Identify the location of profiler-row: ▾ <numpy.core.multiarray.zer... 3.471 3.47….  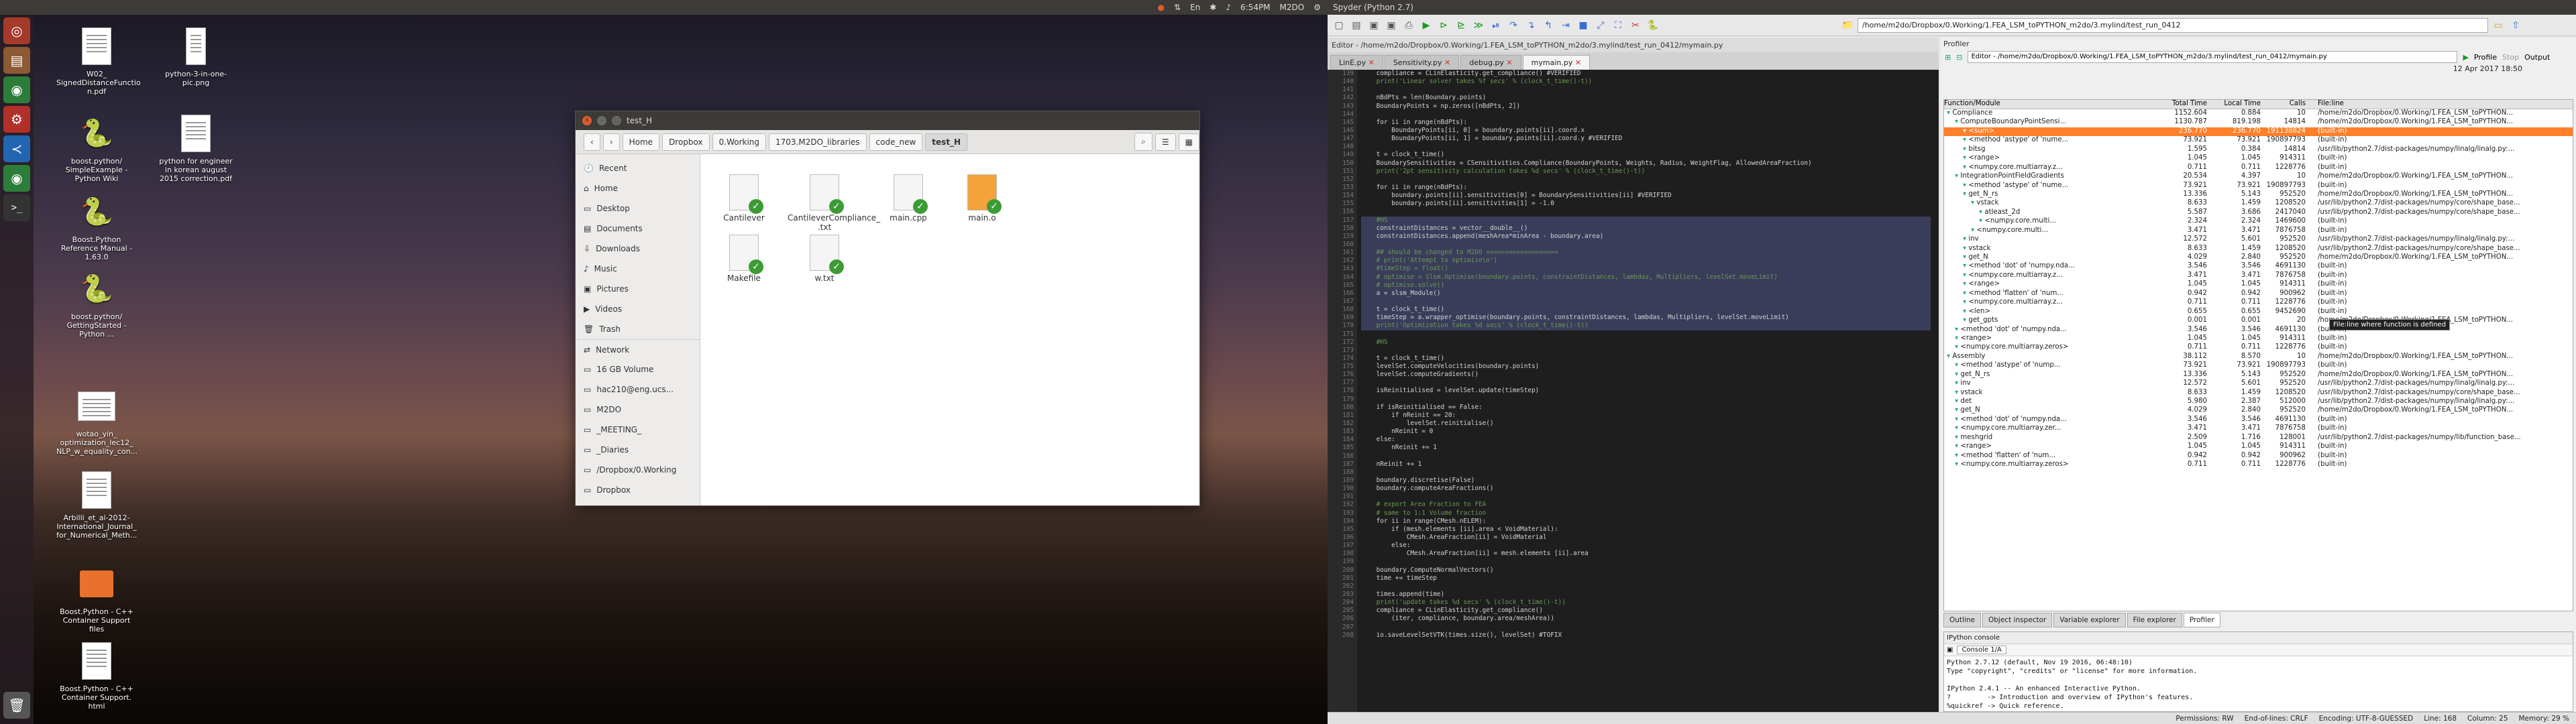
(2258, 428).